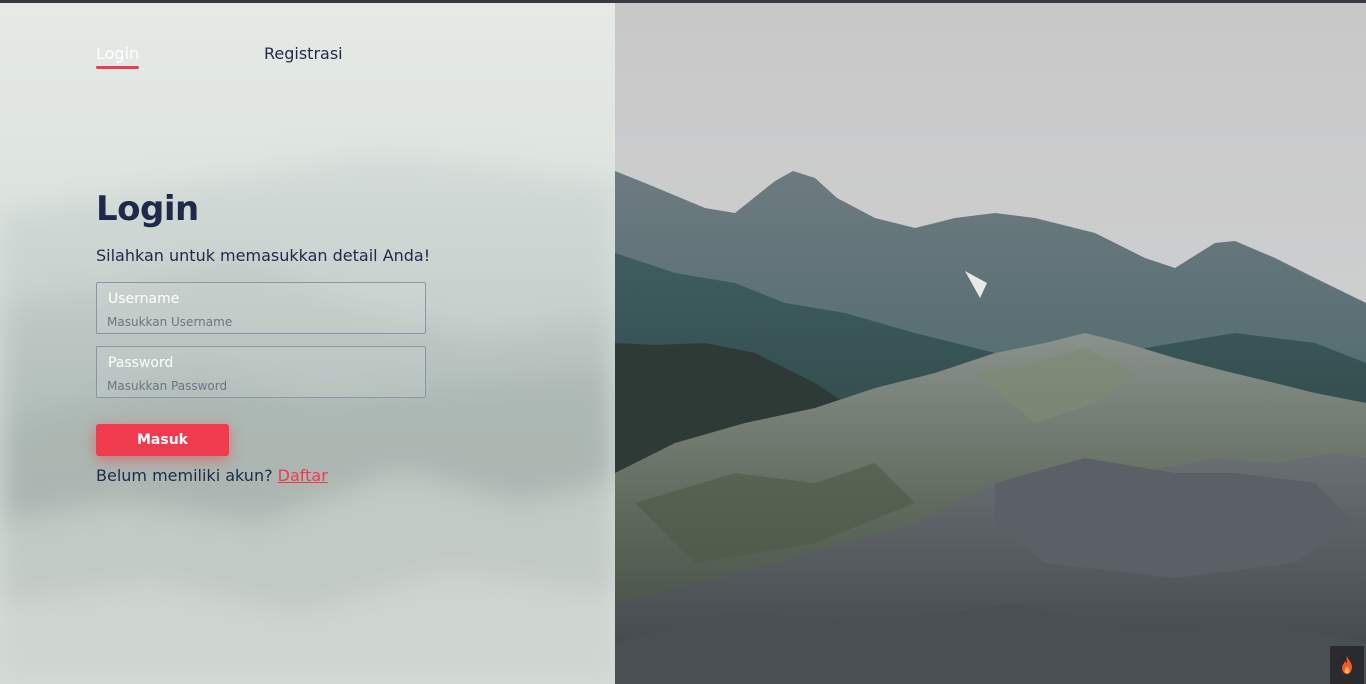 This screenshot has width=1366, height=684. I want to click on flame-icon, so click(1347, 665).